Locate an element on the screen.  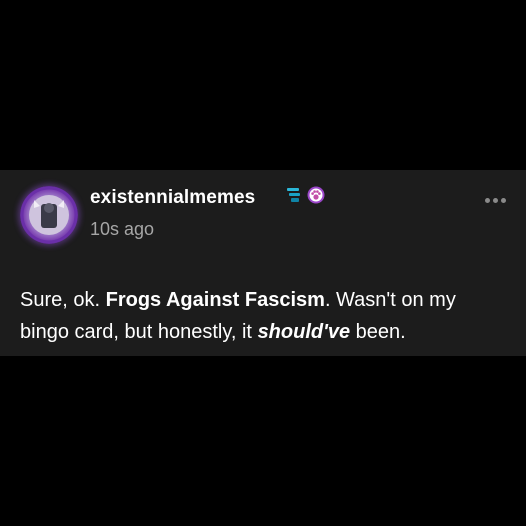
avatar is located at coordinates (49, 215).